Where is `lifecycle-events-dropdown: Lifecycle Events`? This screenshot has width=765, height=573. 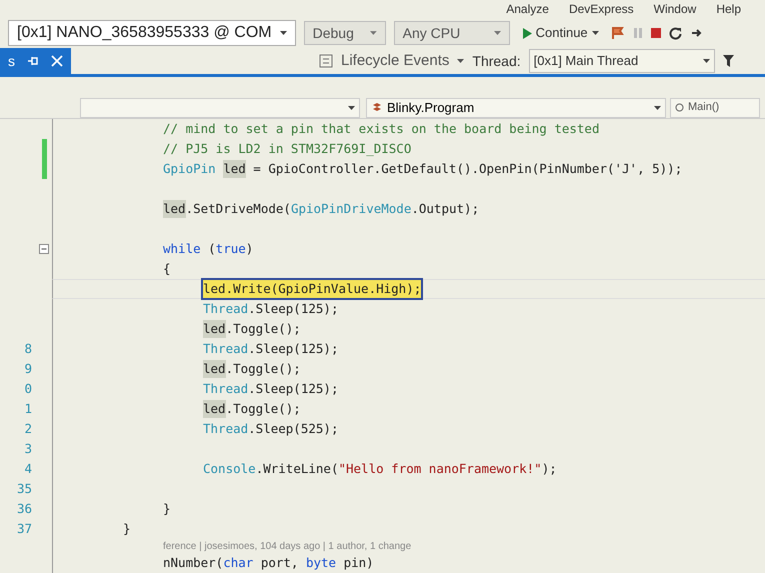 lifecycle-events-dropdown: Lifecycle Events is located at coordinates (402, 61).